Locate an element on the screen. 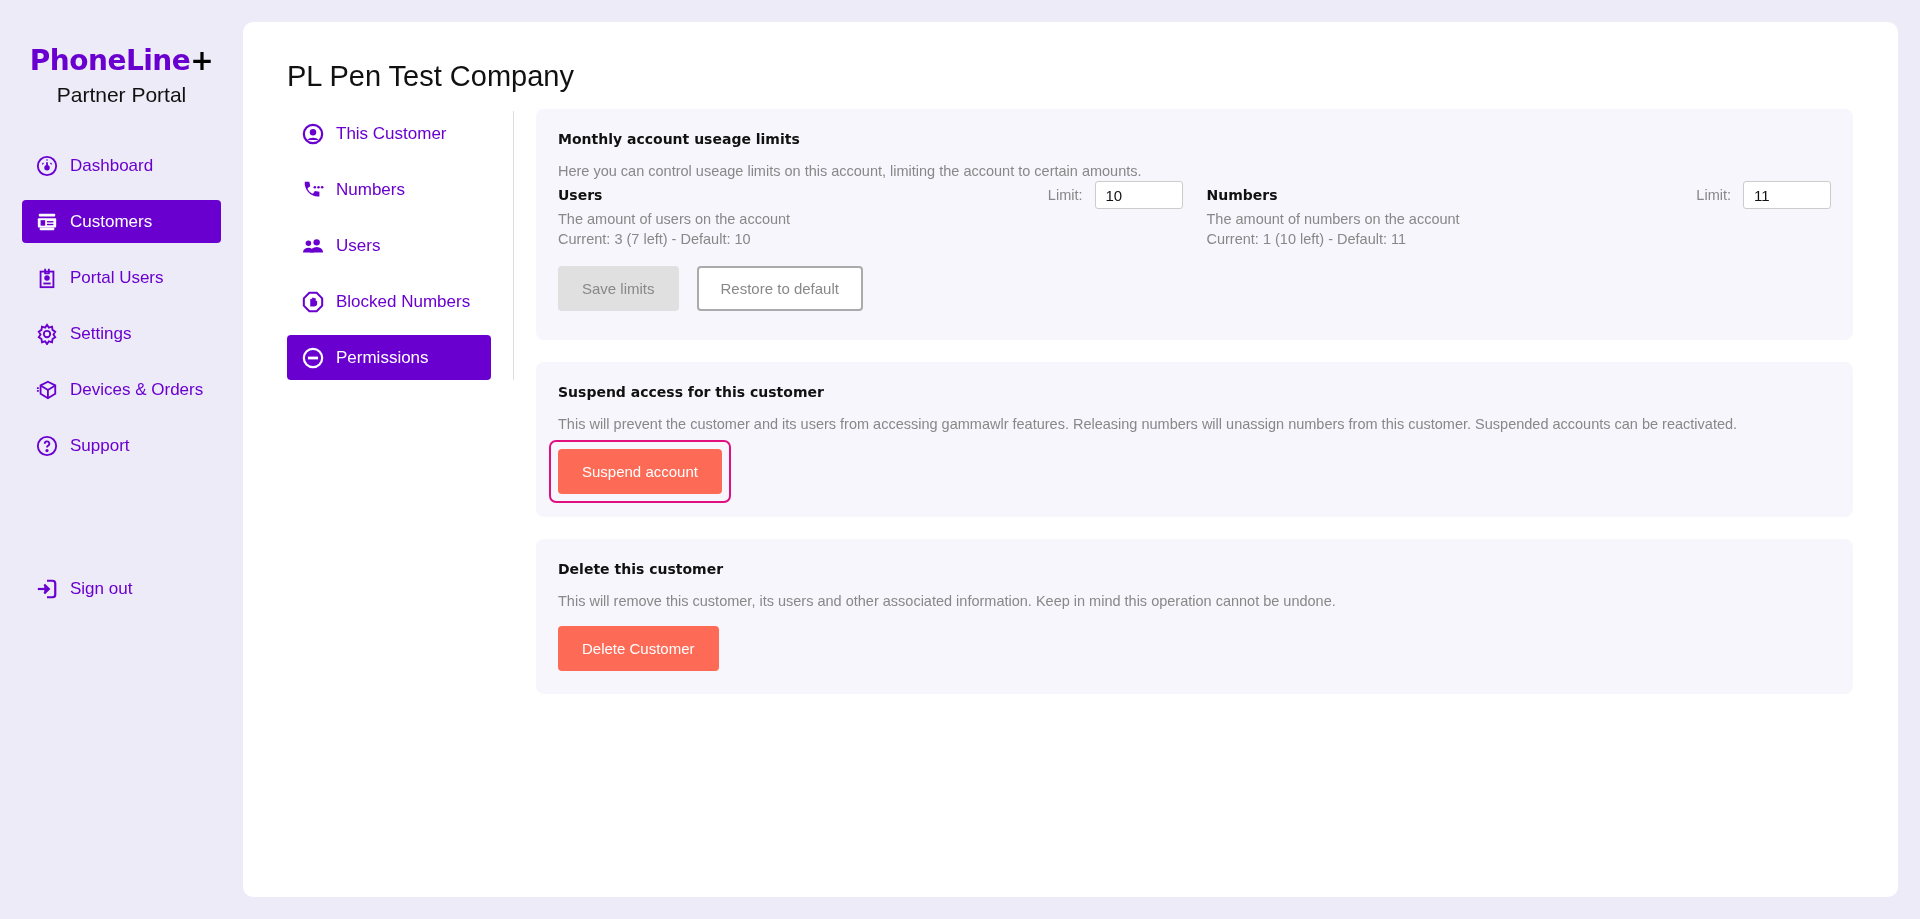 This screenshot has height=919, width=1920. user-circle-icon is located at coordinates (313, 133).